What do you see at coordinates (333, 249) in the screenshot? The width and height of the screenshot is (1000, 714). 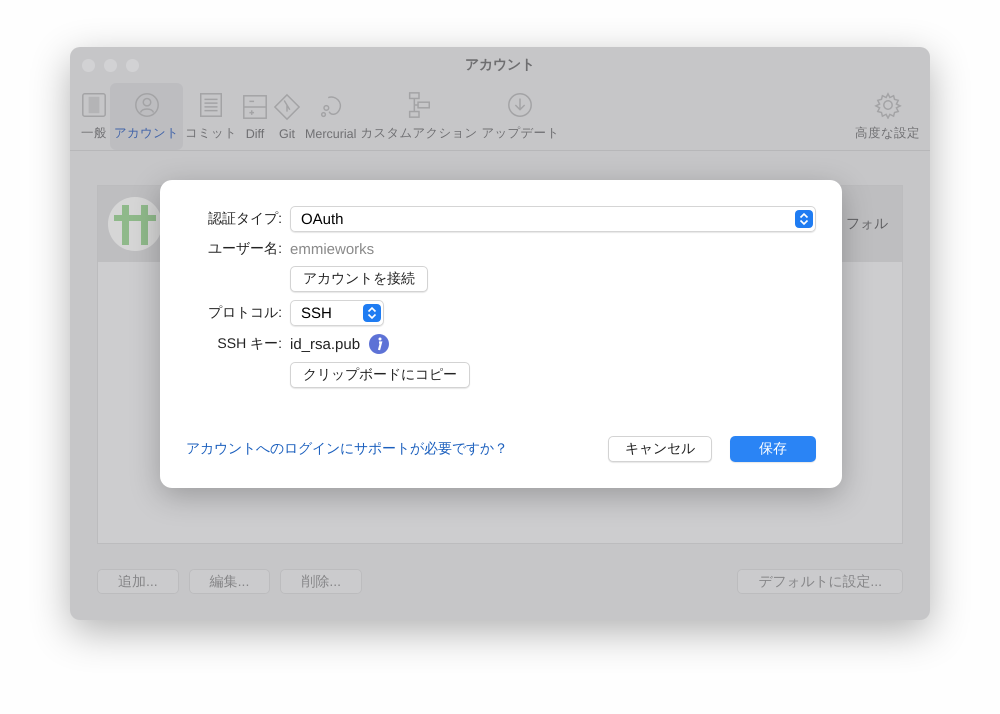 I see `username-value: emmieworks` at bounding box center [333, 249].